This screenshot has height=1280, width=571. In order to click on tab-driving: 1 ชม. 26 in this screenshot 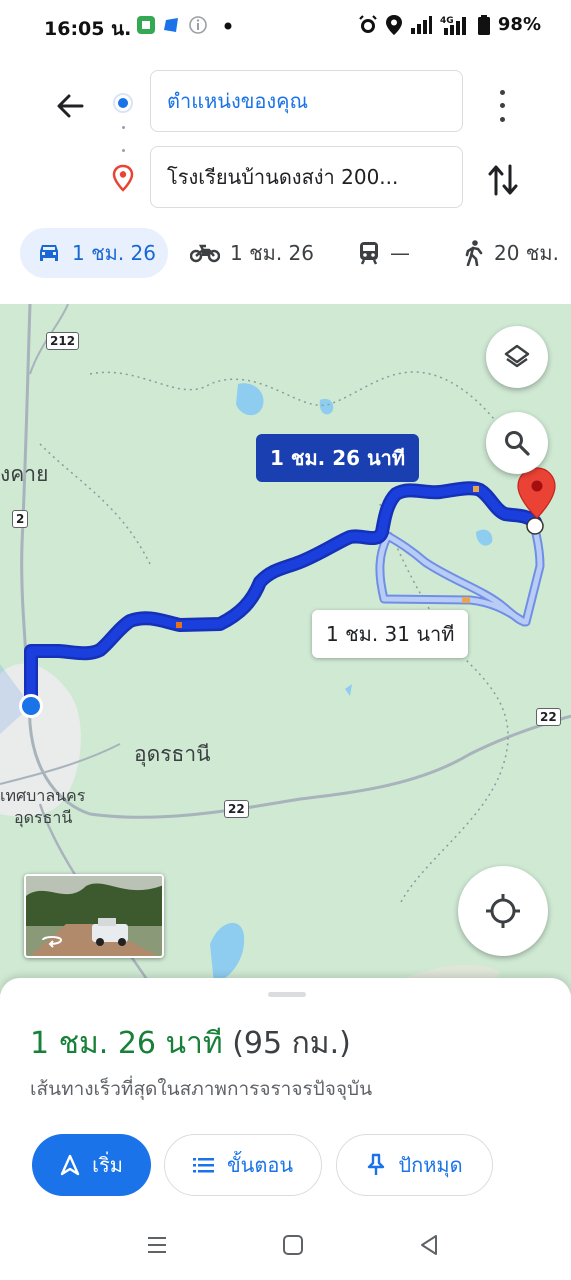, I will do `click(94, 253)`.